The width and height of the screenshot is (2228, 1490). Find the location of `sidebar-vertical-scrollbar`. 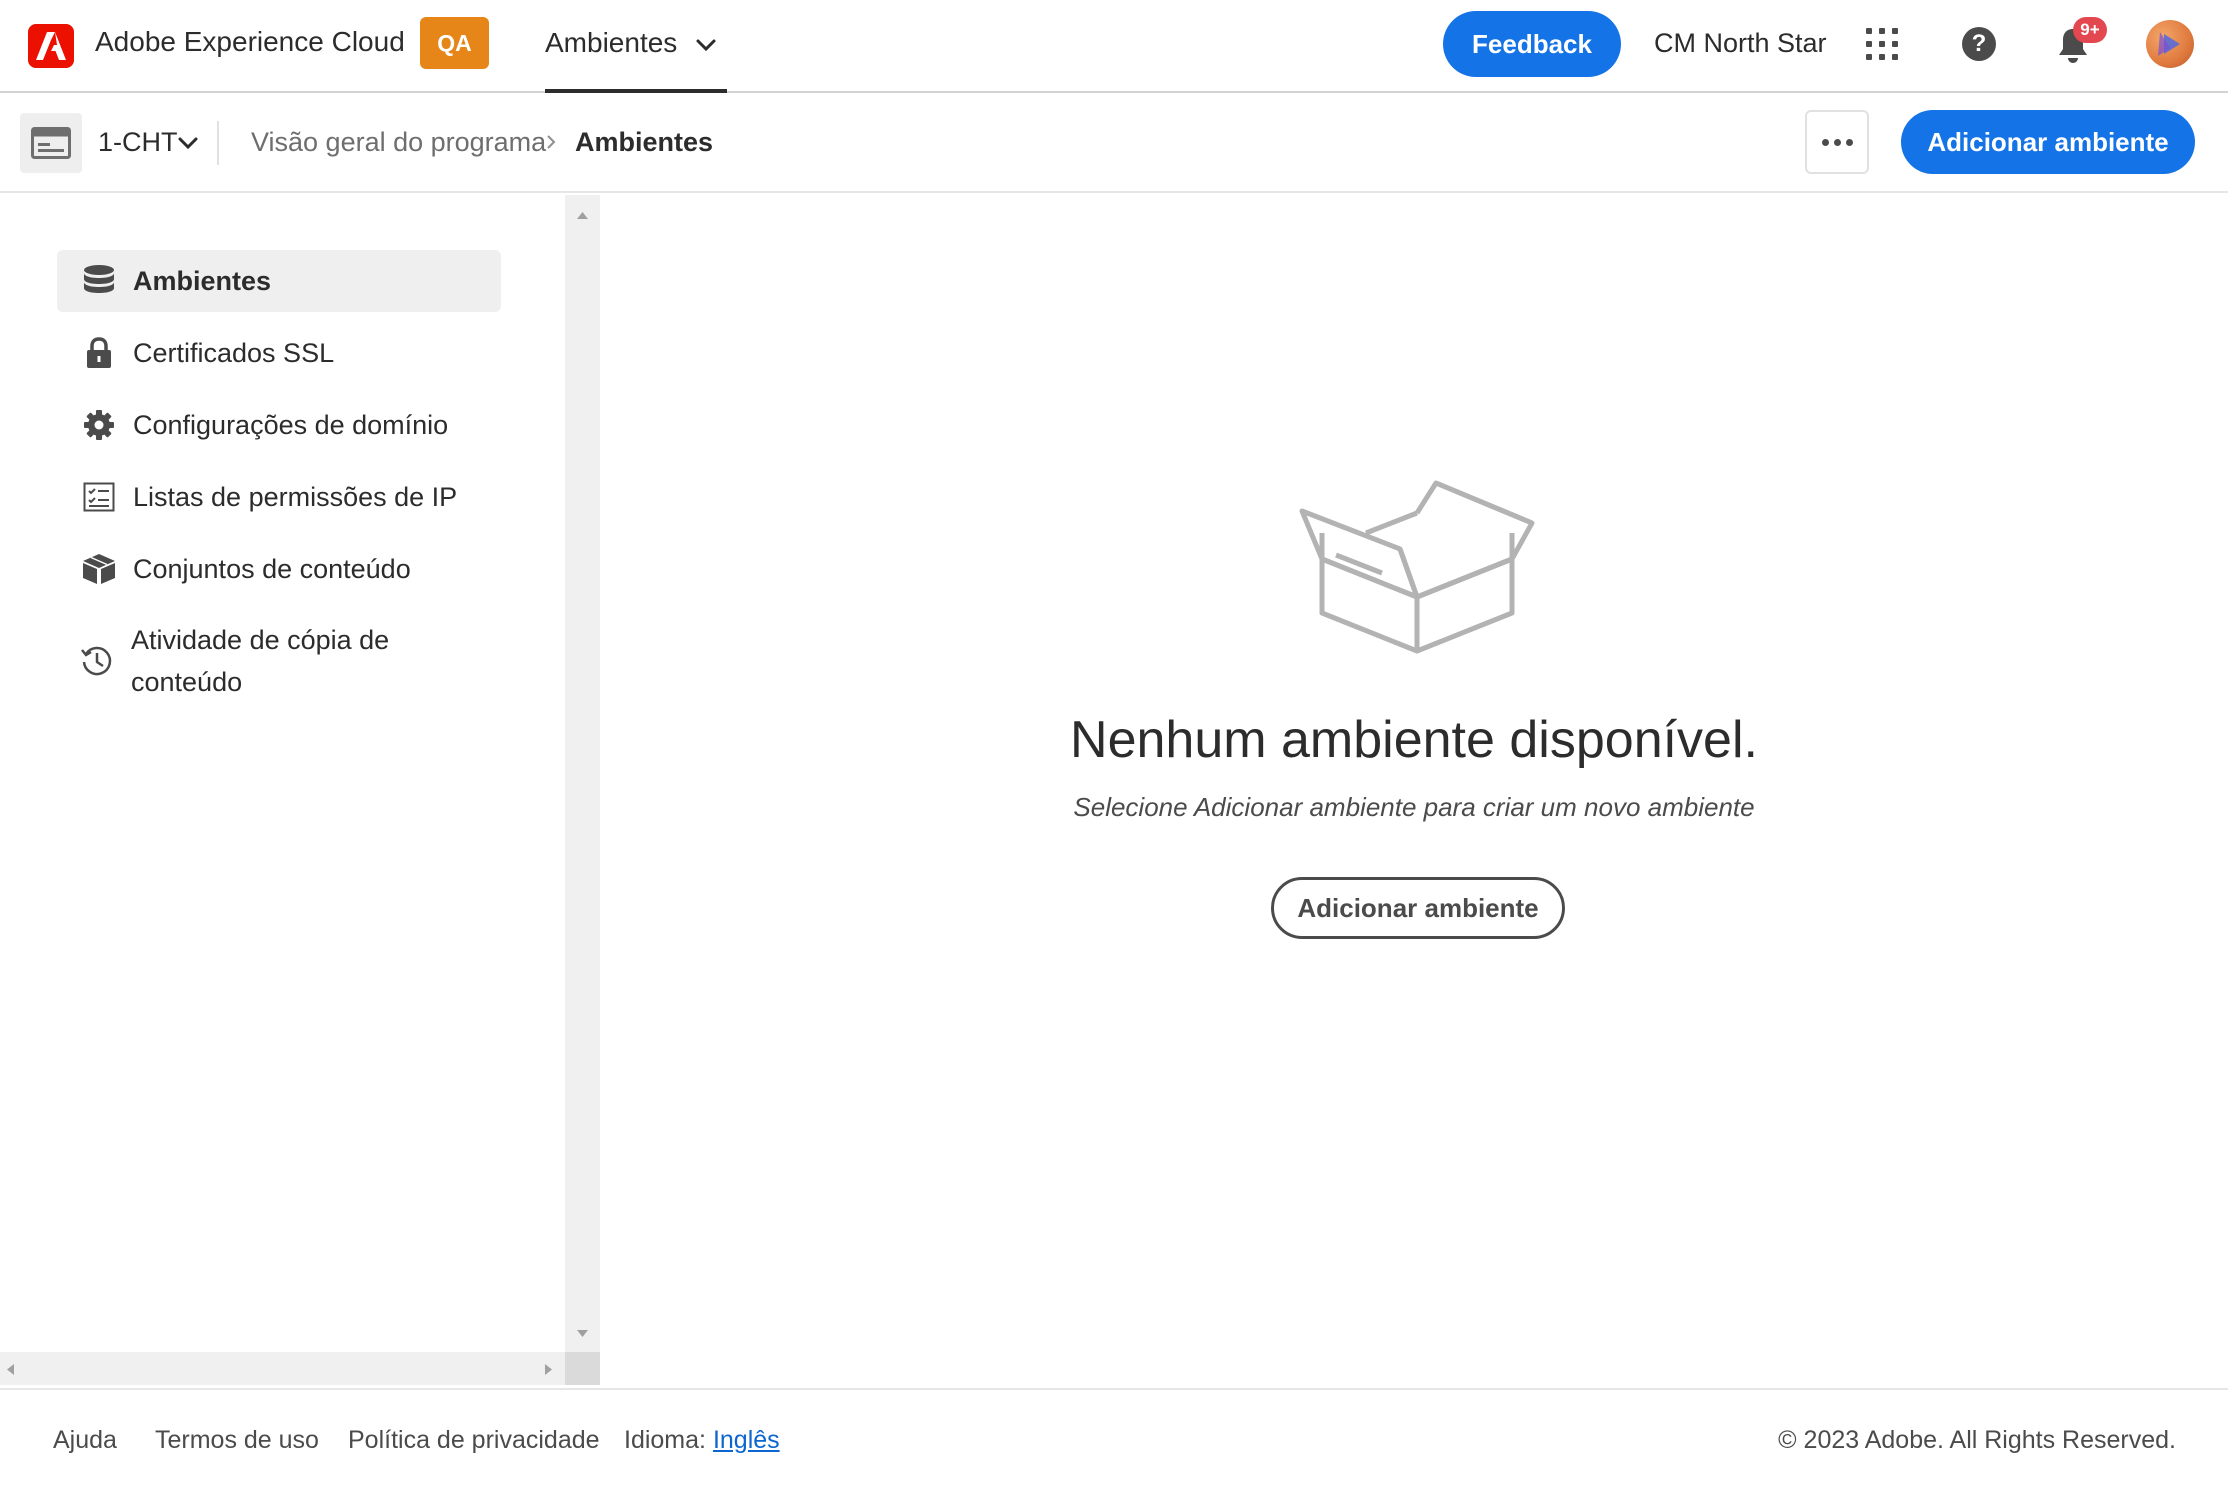

sidebar-vertical-scrollbar is located at coordinates (582, 790).